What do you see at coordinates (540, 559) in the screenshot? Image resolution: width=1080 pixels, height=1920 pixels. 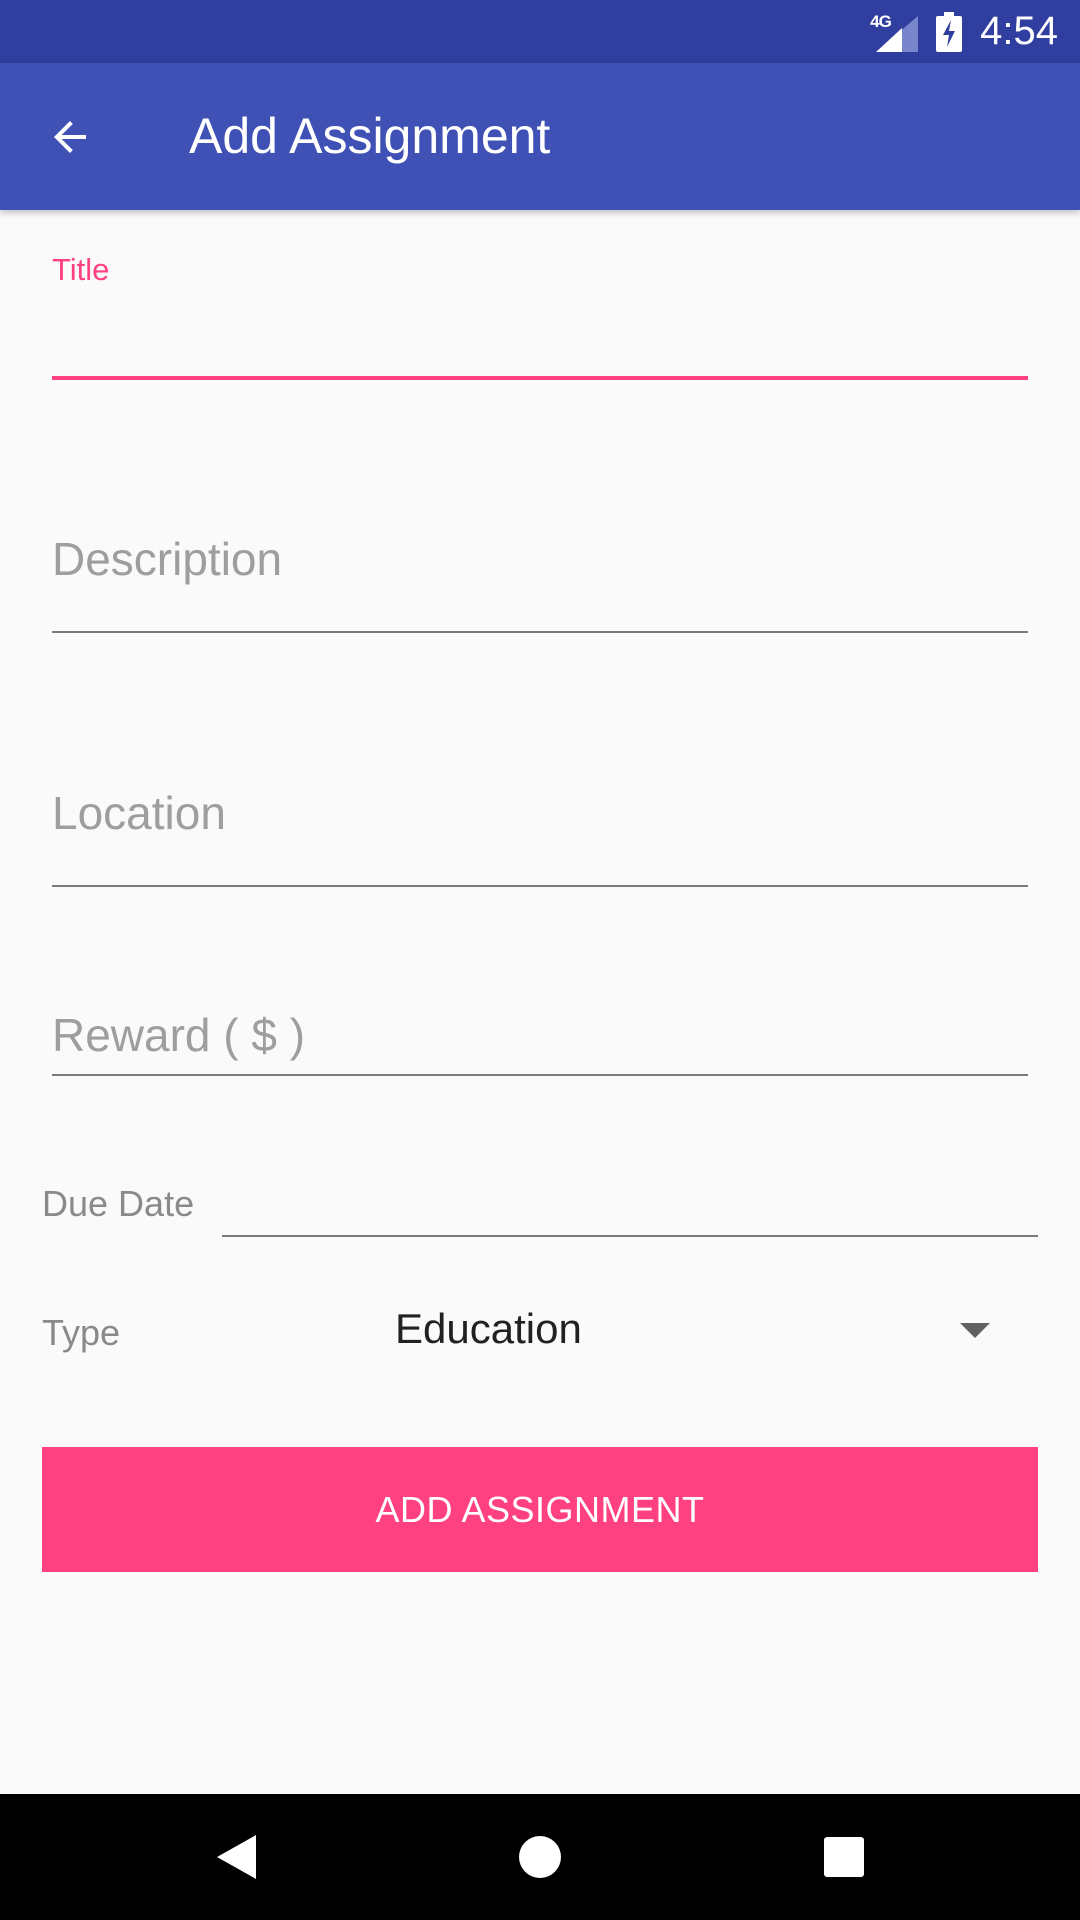 I see `description-input` at bounding box center [540, 559].